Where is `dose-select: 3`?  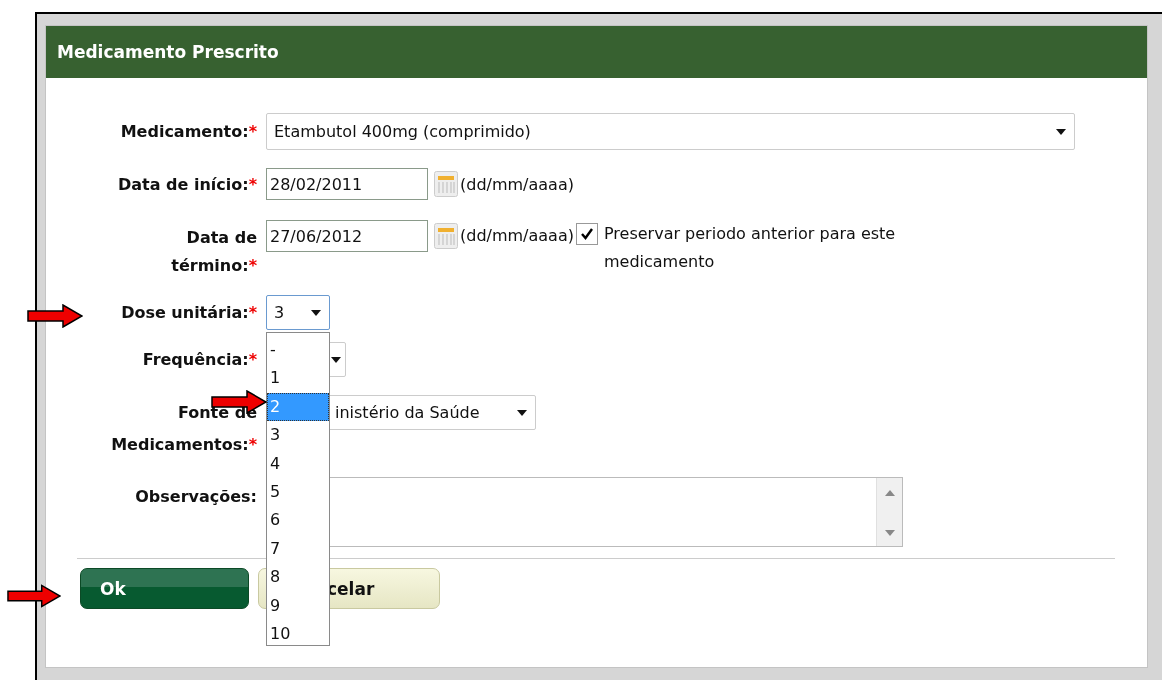
dose-select: 3 is located at coordinates (298, 312).